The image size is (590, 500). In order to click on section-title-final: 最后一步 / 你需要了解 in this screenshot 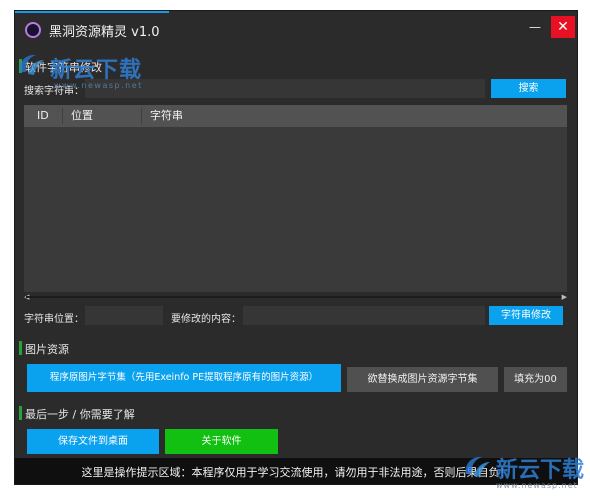, I will do `click(80, 414)`.